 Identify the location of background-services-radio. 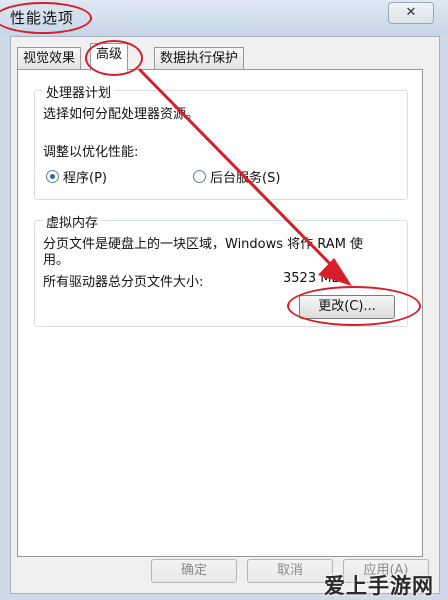
(199, 176).